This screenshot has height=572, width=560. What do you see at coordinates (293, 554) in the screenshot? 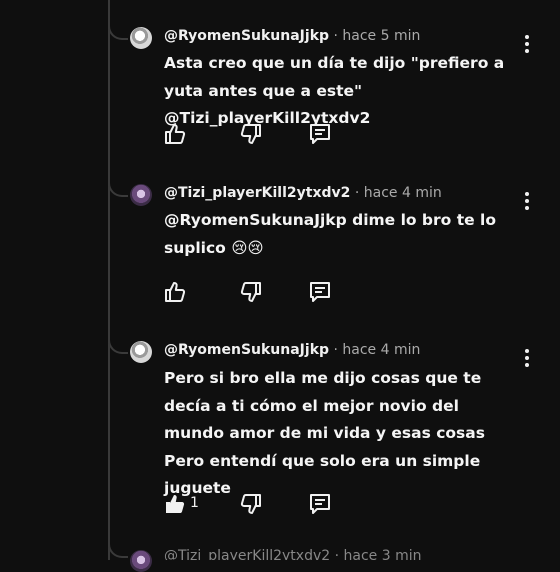
I see `next-comment-meta: @Tizi_playerKill2ytxdv2 · hace 3 min` at bounding box center [293, 554].